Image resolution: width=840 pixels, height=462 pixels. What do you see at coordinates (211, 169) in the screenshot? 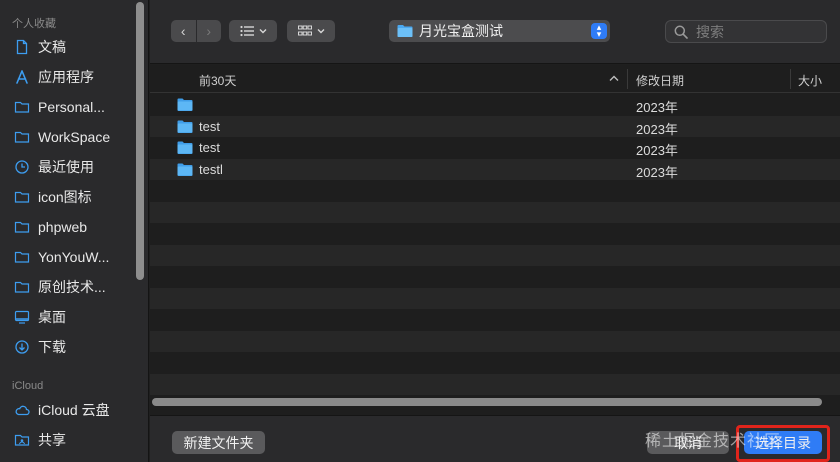
I see `file-name: testl` at bounding box center [211, 169].